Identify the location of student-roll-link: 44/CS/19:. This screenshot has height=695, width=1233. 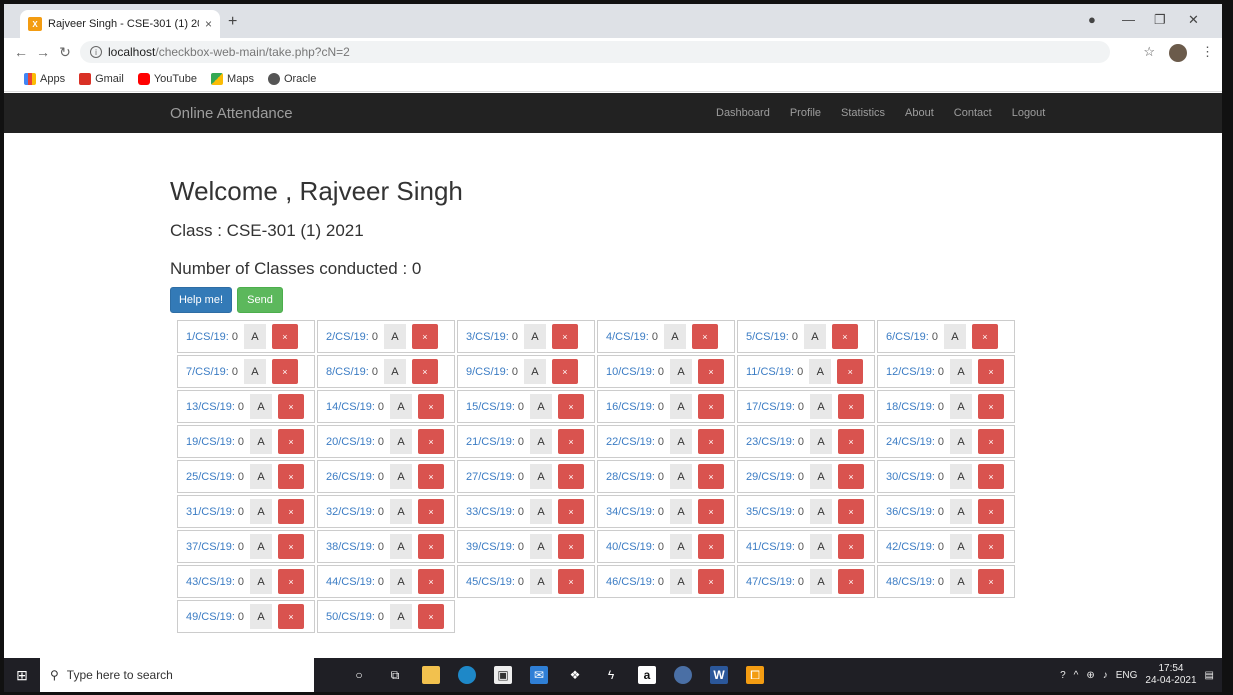
(350, 582).